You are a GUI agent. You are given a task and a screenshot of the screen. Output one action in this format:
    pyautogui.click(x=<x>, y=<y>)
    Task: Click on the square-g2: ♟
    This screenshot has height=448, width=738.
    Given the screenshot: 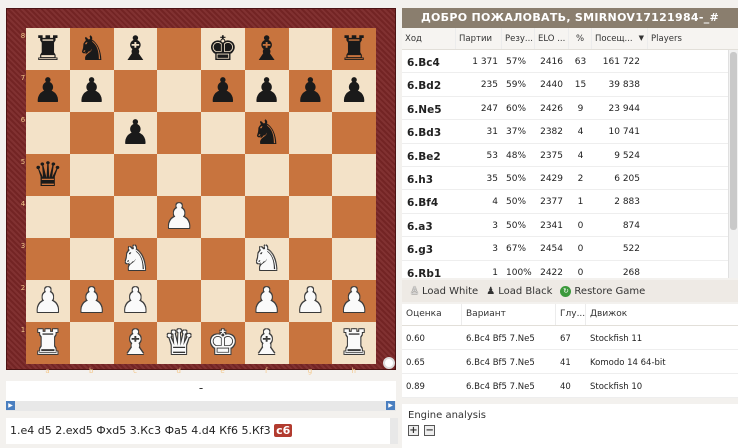 What is the action you would take?
    pyautogui.click(x=310, y=301)
    